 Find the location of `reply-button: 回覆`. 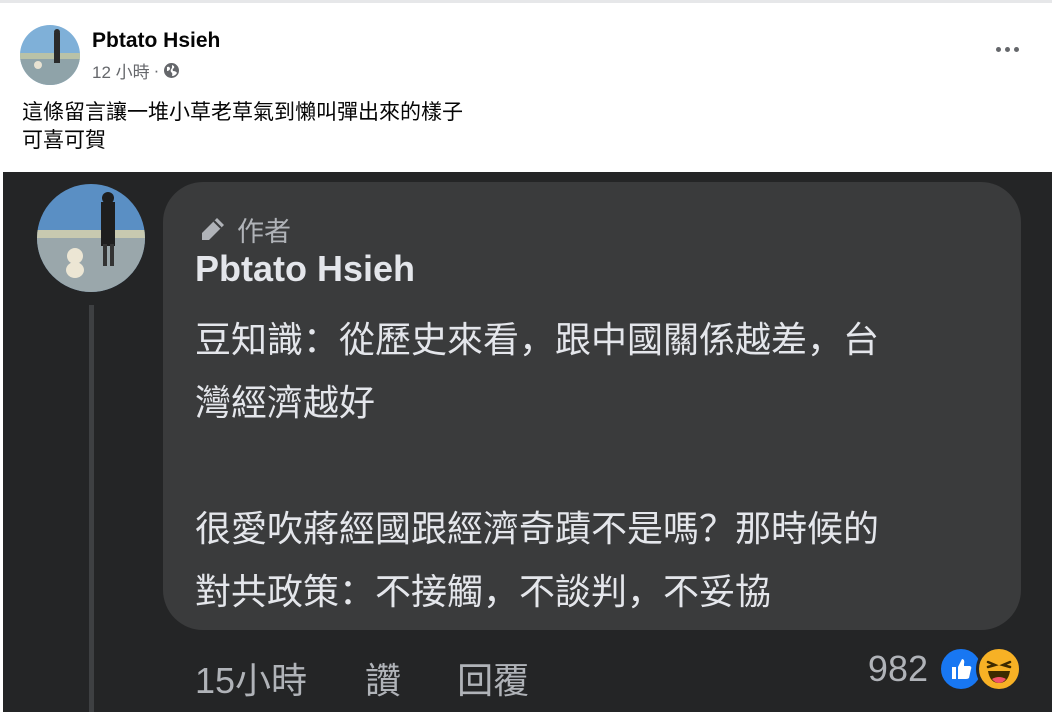

reply-button: 回覆 is located at coordinates (493, 678).